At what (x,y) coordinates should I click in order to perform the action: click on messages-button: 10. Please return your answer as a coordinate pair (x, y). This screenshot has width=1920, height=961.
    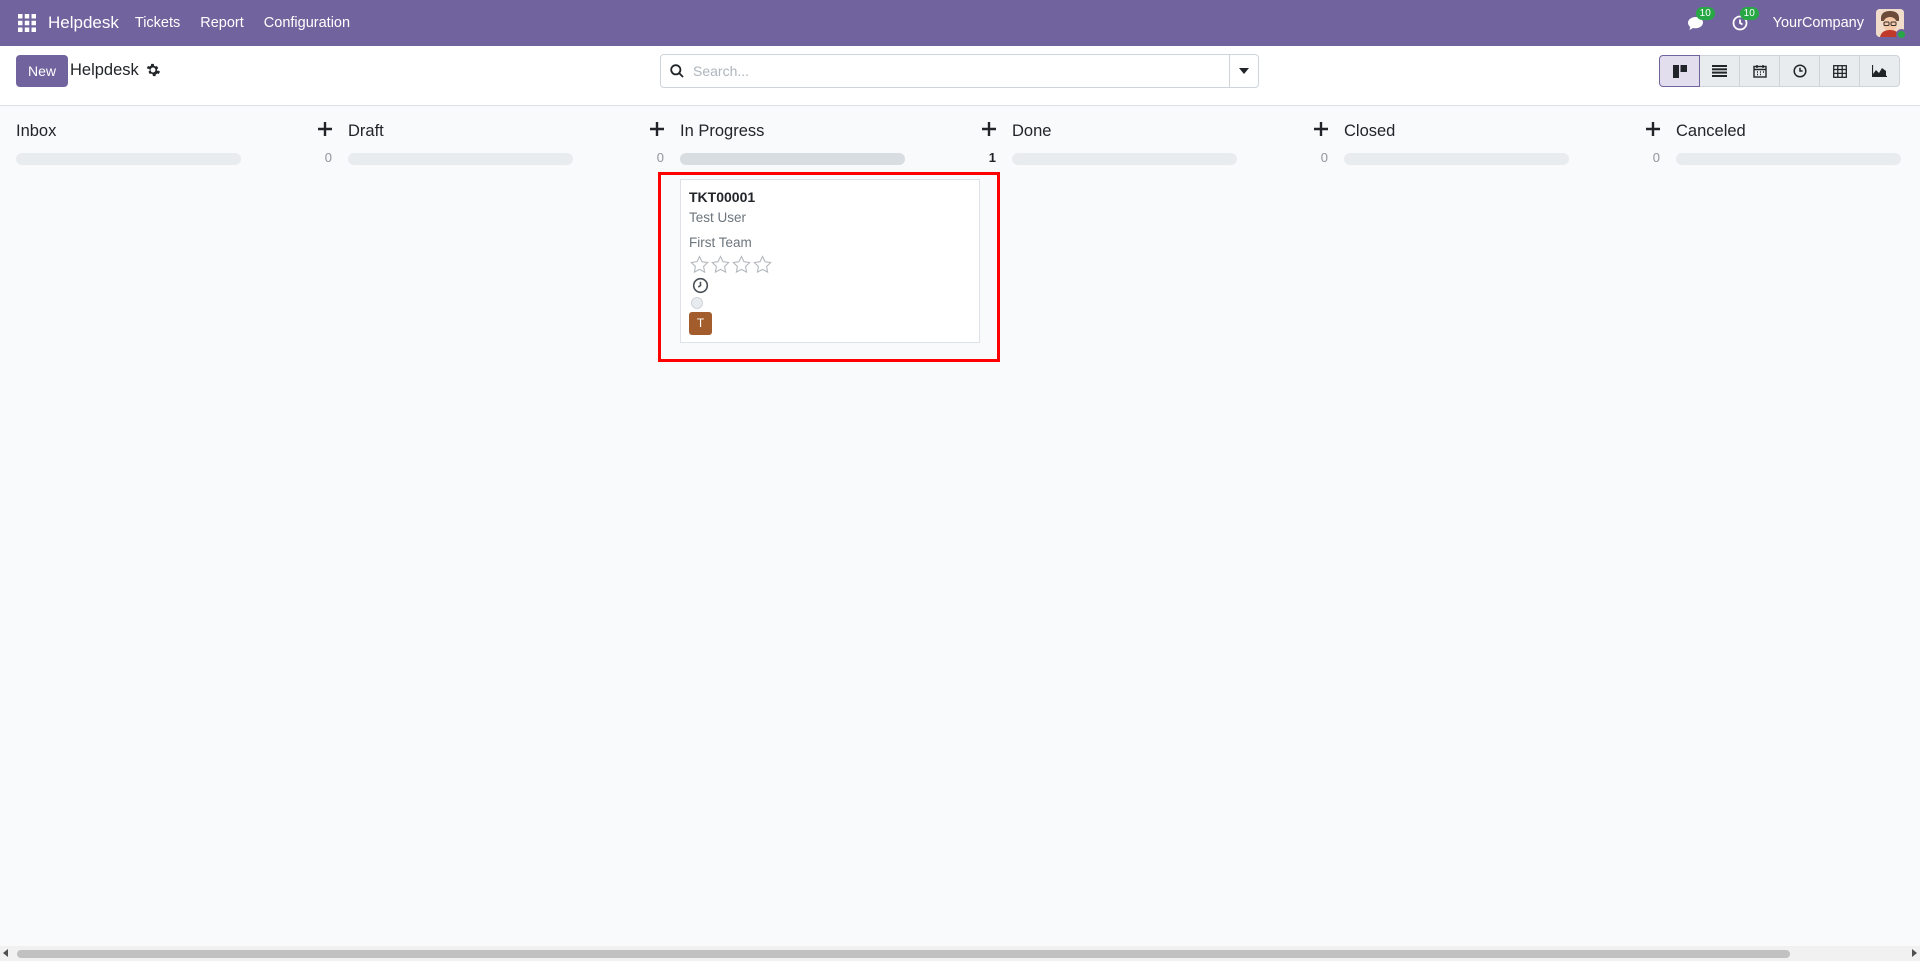
    Looking at the image, I should click on (1700, 20).